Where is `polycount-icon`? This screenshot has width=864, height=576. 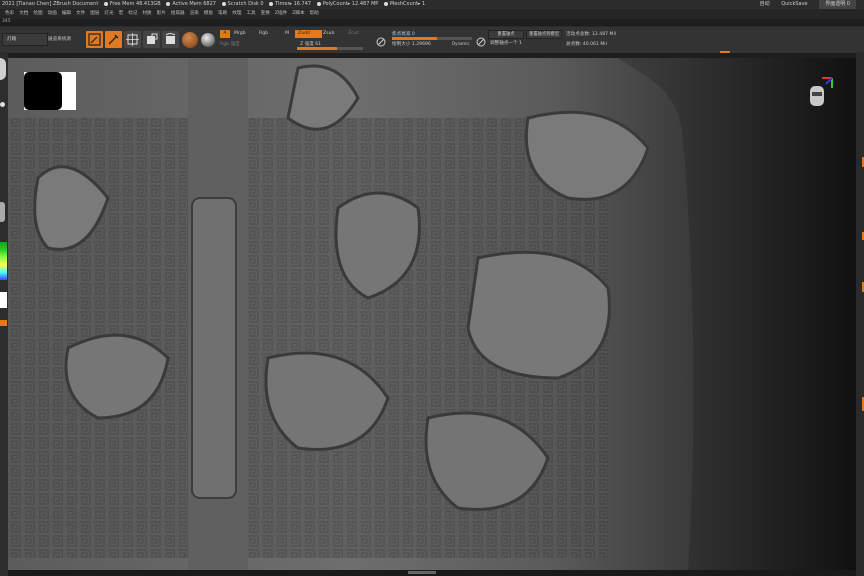
polycount-icon is located at coordinates (318, 3).